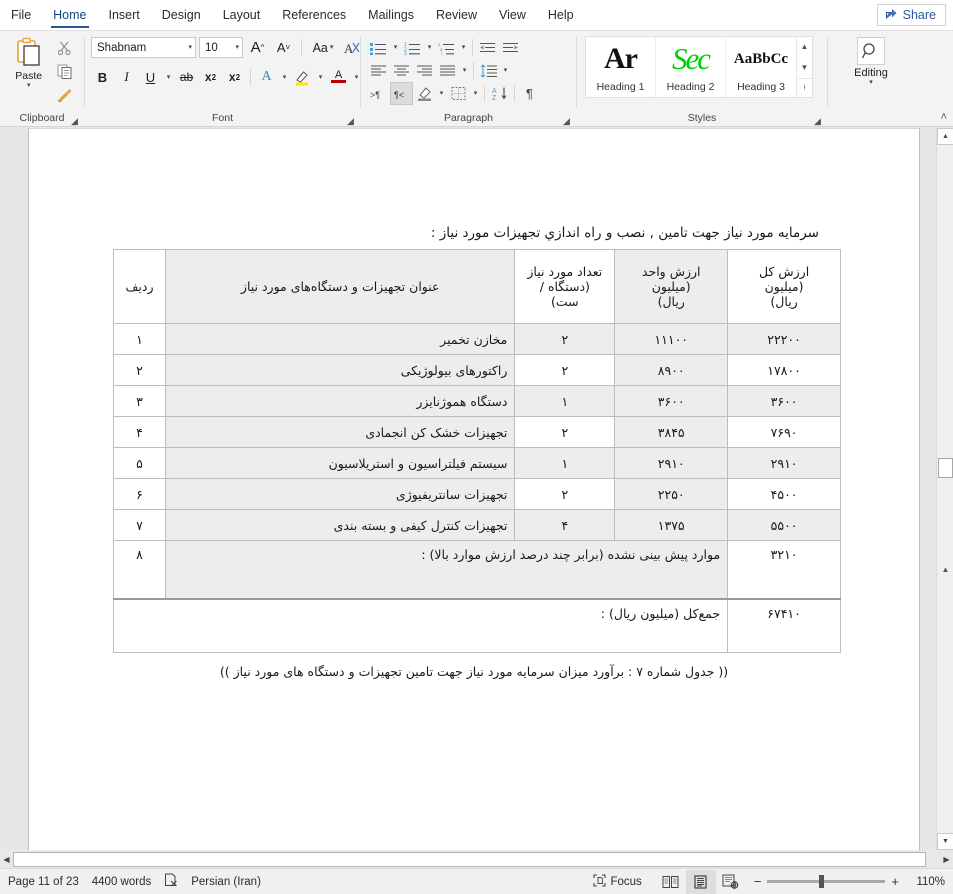 The image size is (953, 894). I want to click on strikethrough-button: ab, so click(186, 77).